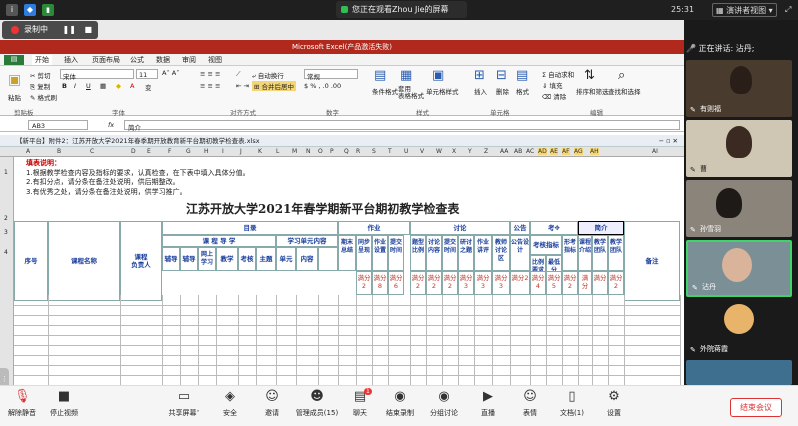  Describe the element at coordinates (210, 86) in the screenshot. I see `align-left-icon: ≡ ≡ ≡` at that location.